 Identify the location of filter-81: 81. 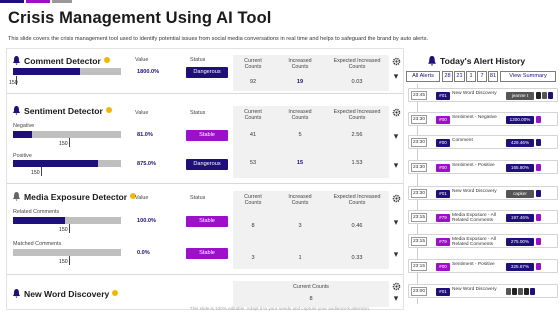
(493, 76).